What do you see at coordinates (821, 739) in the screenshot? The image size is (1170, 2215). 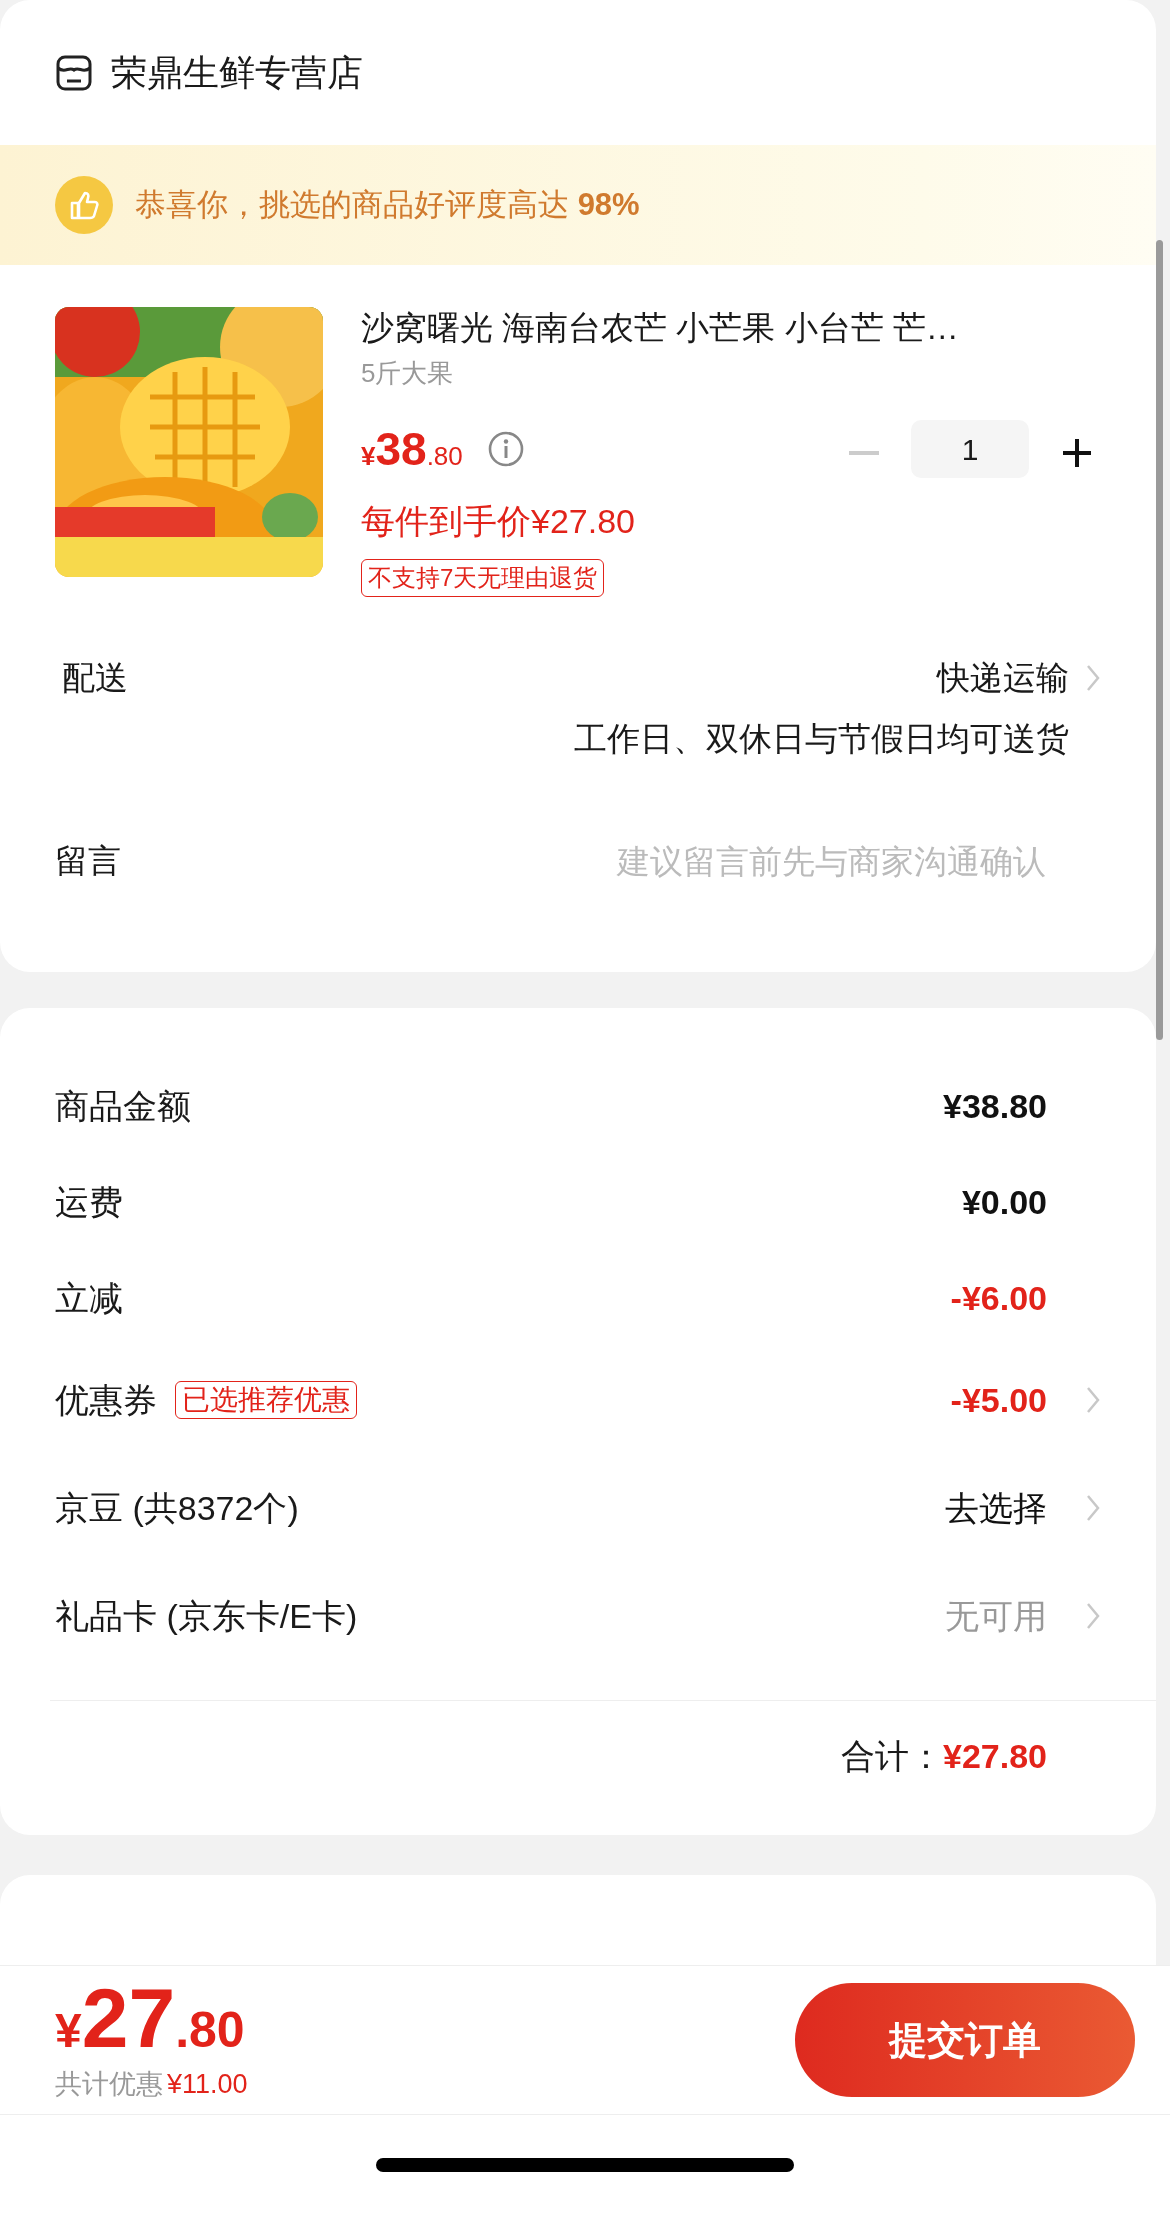 I see `delivery-note: 工作日、双休日与节假日均可送货` at bounding box center [821, 739].